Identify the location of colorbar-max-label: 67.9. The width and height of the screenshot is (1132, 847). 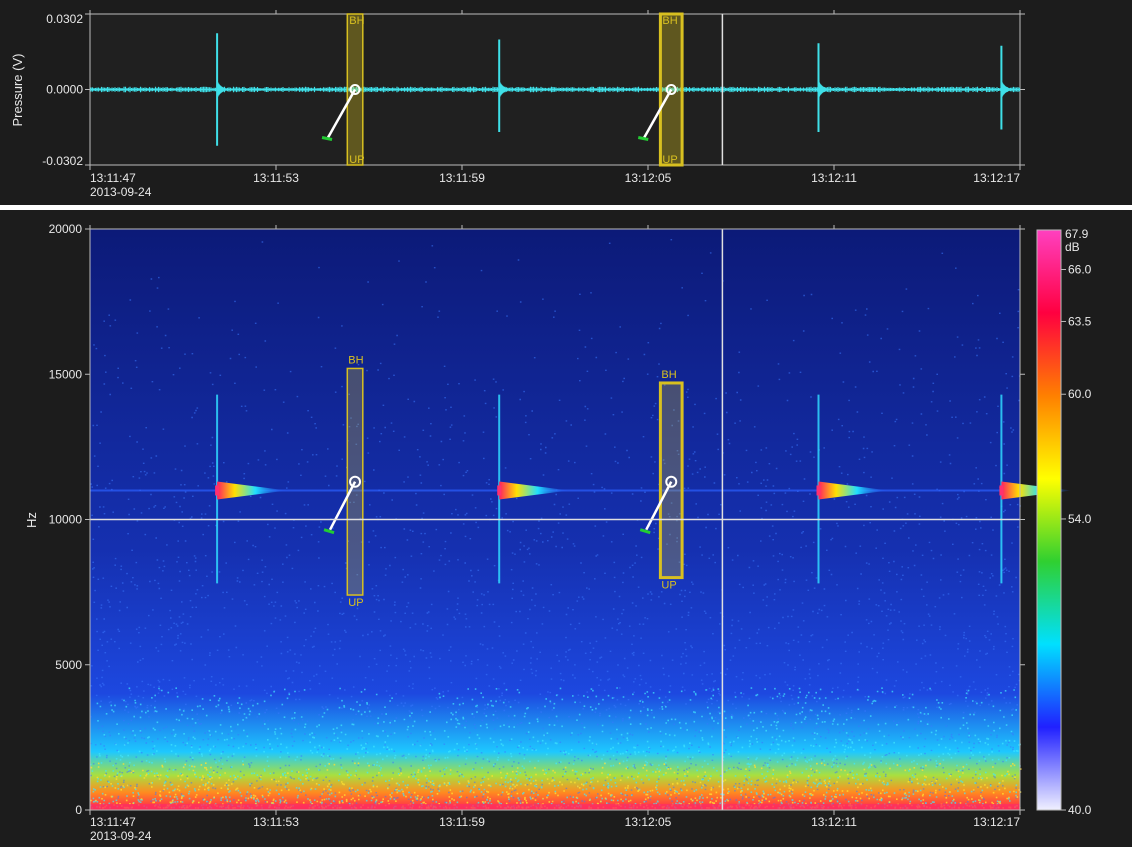
(1077, 234).